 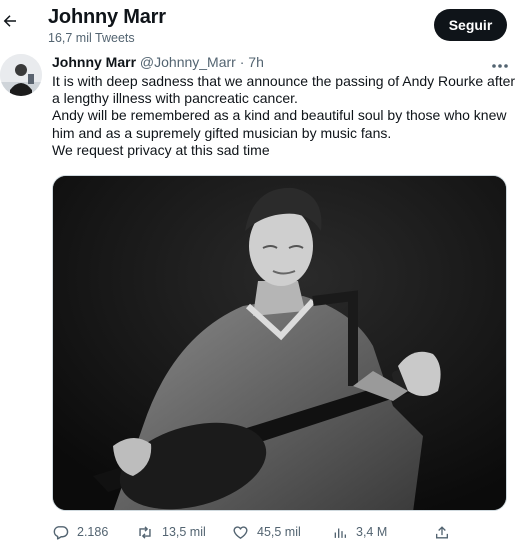 I want to click on follow-button: Seguir, so click(x=470, y=25).